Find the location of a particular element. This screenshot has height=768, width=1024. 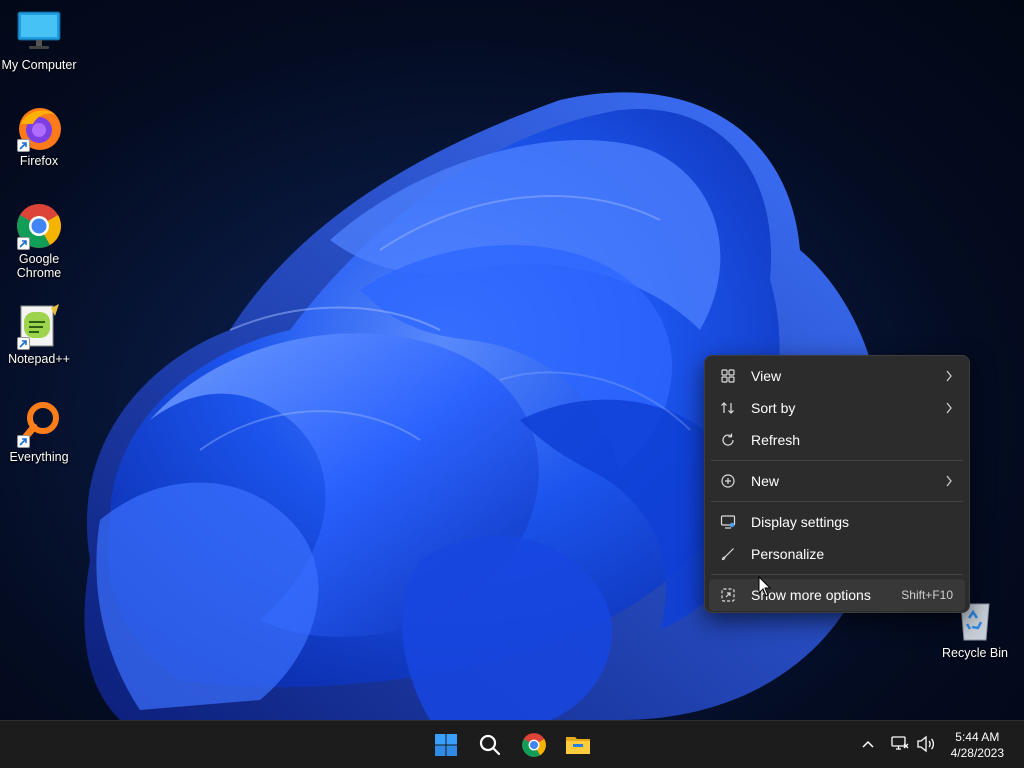

menu-item-new: New is located at coordinates (837, 481).